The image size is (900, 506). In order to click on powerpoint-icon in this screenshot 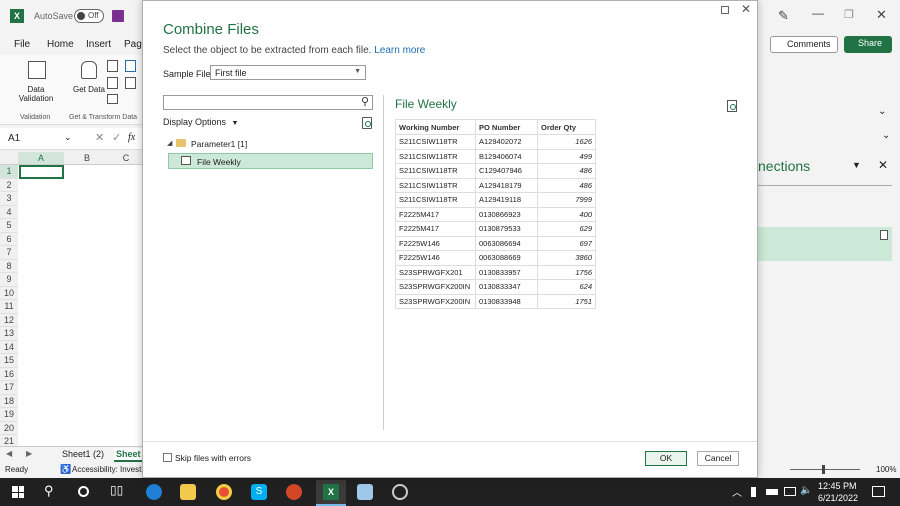, I will do `click(294, 492)`.